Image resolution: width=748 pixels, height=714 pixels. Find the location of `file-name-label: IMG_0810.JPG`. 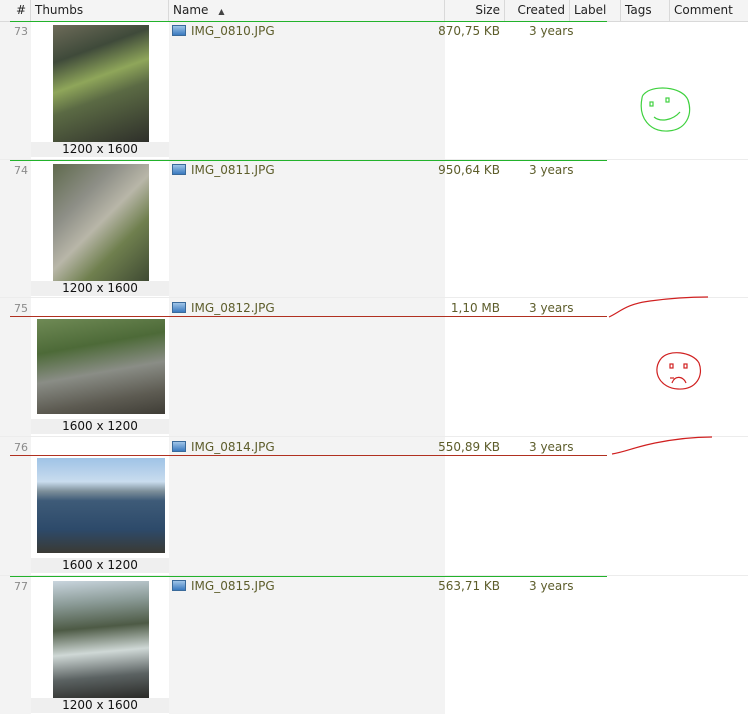

file-name-label: IMG_0810.JPG is located at coordinates (233, 31).